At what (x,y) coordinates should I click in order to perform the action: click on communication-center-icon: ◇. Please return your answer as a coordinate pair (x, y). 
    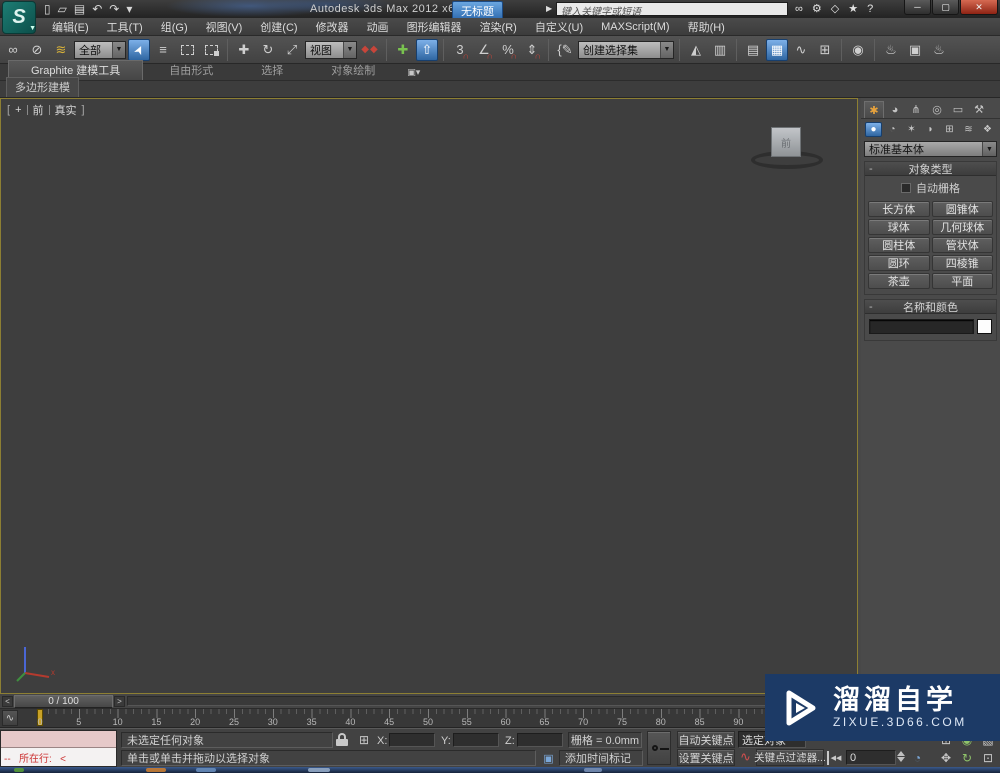
    Looking at the image, I should click on (835, 8).